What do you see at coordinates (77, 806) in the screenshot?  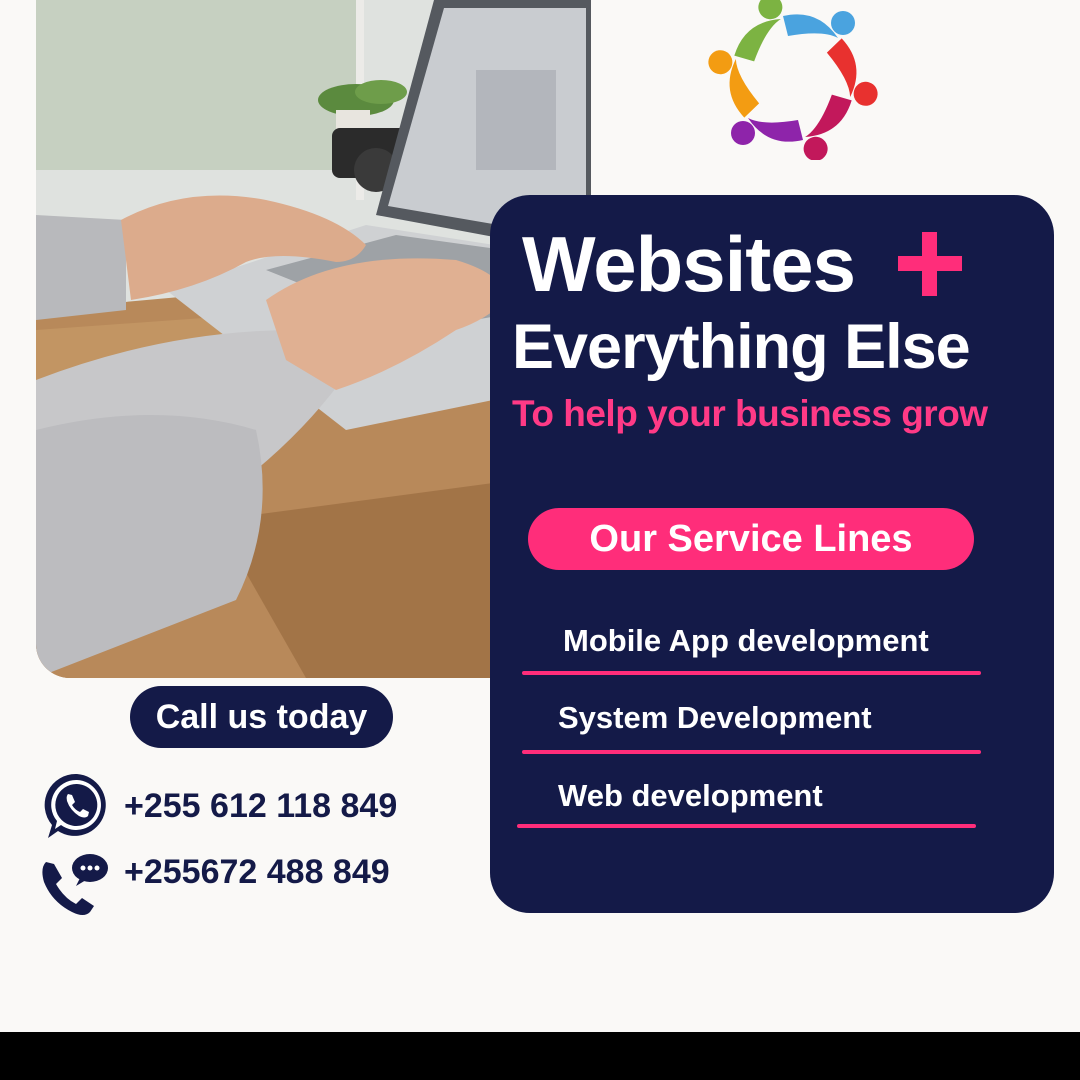 I see `whatsapp-icon` at bounding box center [77, 806].